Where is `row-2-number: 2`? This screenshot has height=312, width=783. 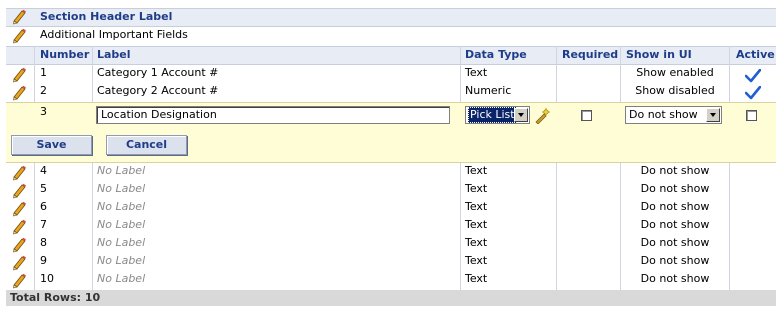 row-2-number: 2 is located at coordinates (43, 90).